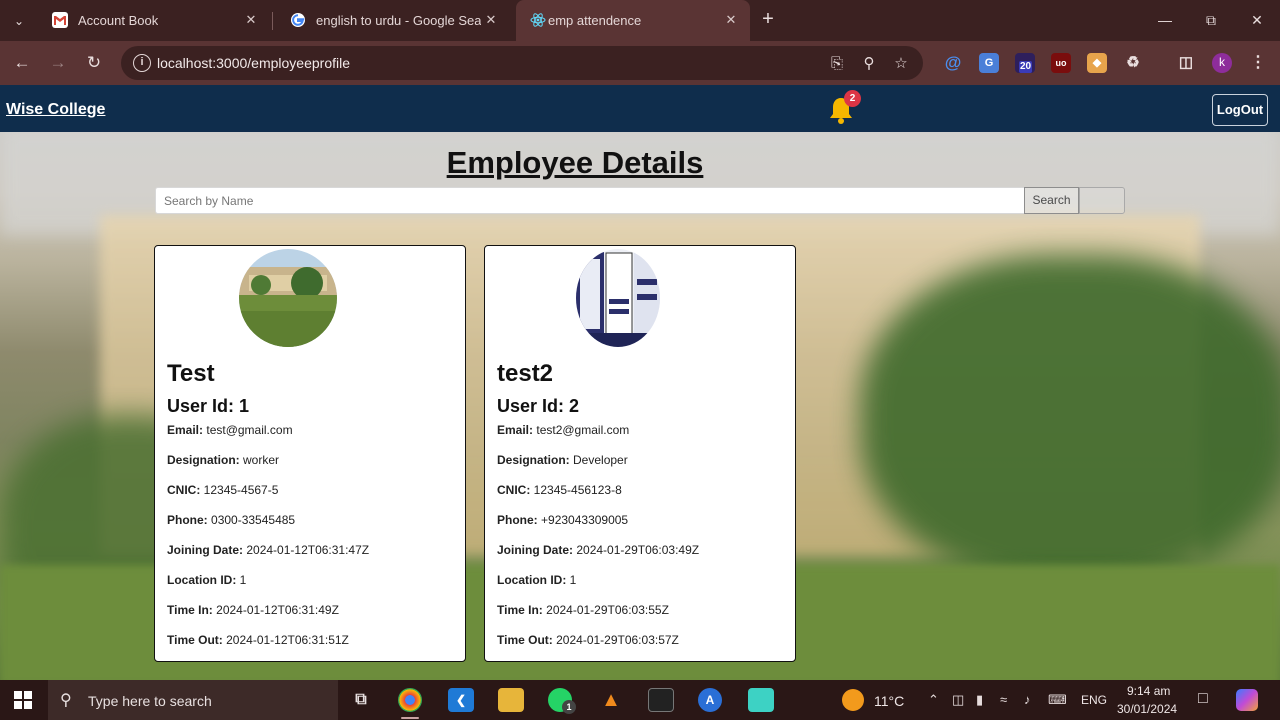 This screenshot has height=720, width=1280. Describe the element at coordinates (1025, 63) in the screenshot. I see `extension-badge-icon: 20` at that location.